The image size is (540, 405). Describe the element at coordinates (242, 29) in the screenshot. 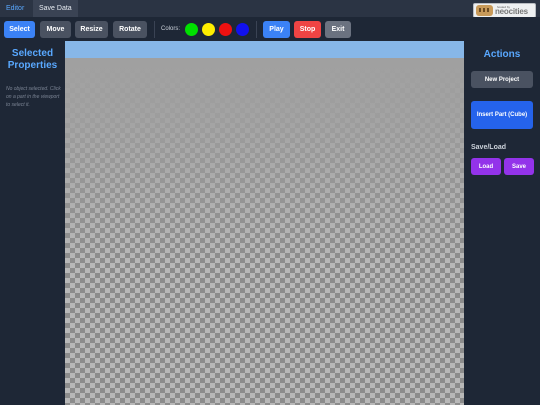

I see `color-swatch-blue` at that location.